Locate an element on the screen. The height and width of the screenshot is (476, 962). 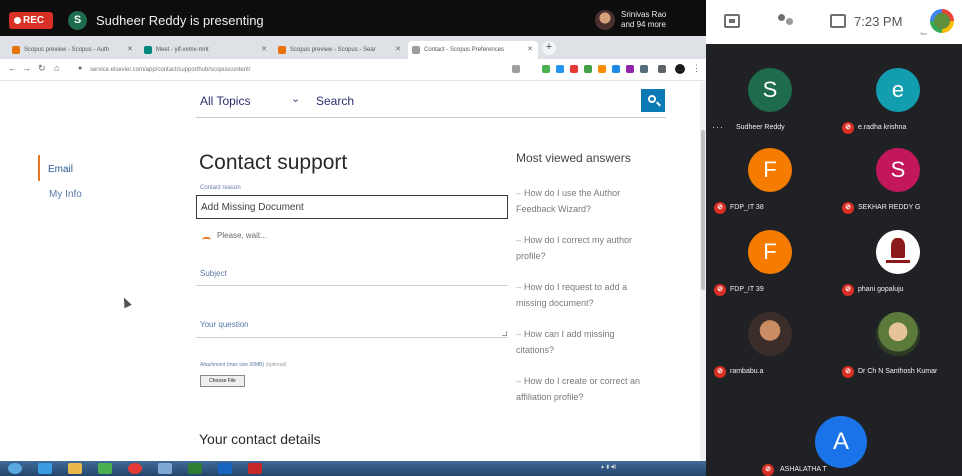
browser-tab: Scopus preview - Scopus - Sear ✕ is located at coordinates (340, 50).